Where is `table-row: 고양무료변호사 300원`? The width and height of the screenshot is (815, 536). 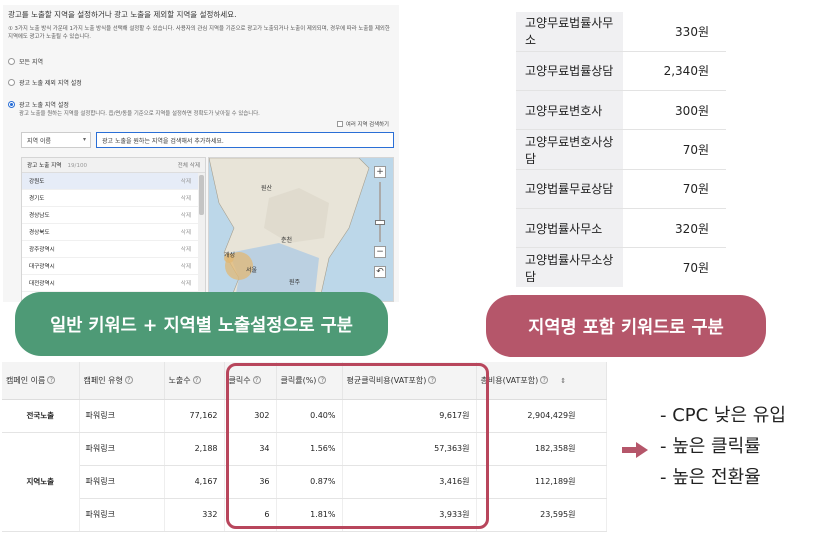 table-row: 고양무료변호사 300원 is located at coordinates (621, 110).